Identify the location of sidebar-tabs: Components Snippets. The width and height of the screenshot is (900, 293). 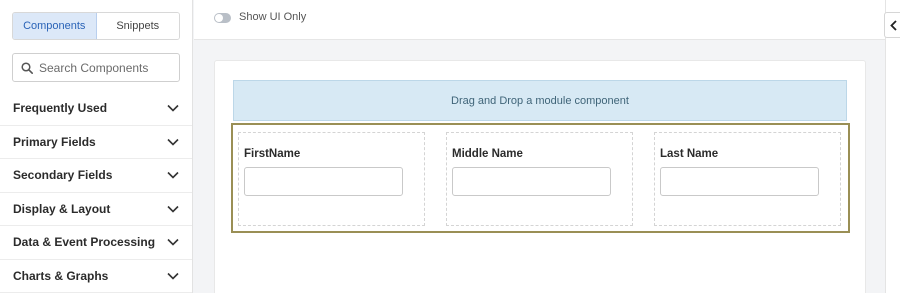
(96, 26).